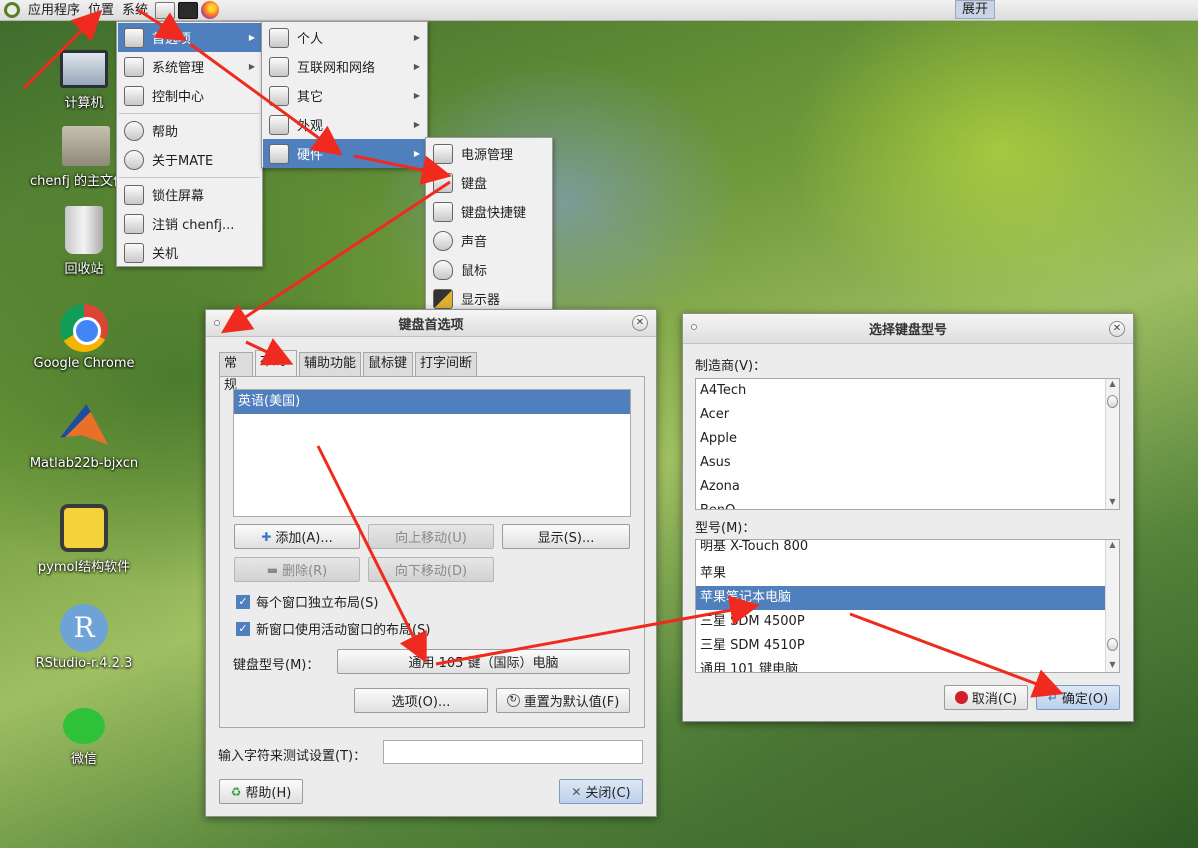  I want to click on applications-menu: 应用程序, so click(54, 10).